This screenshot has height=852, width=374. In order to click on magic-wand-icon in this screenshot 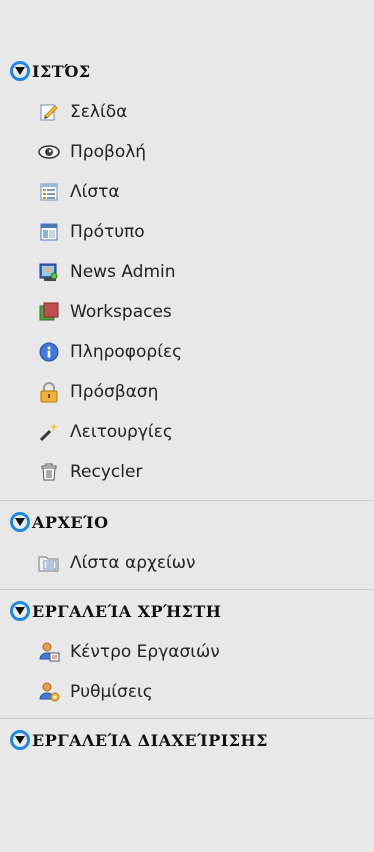, I will do `click(49, 432)`.